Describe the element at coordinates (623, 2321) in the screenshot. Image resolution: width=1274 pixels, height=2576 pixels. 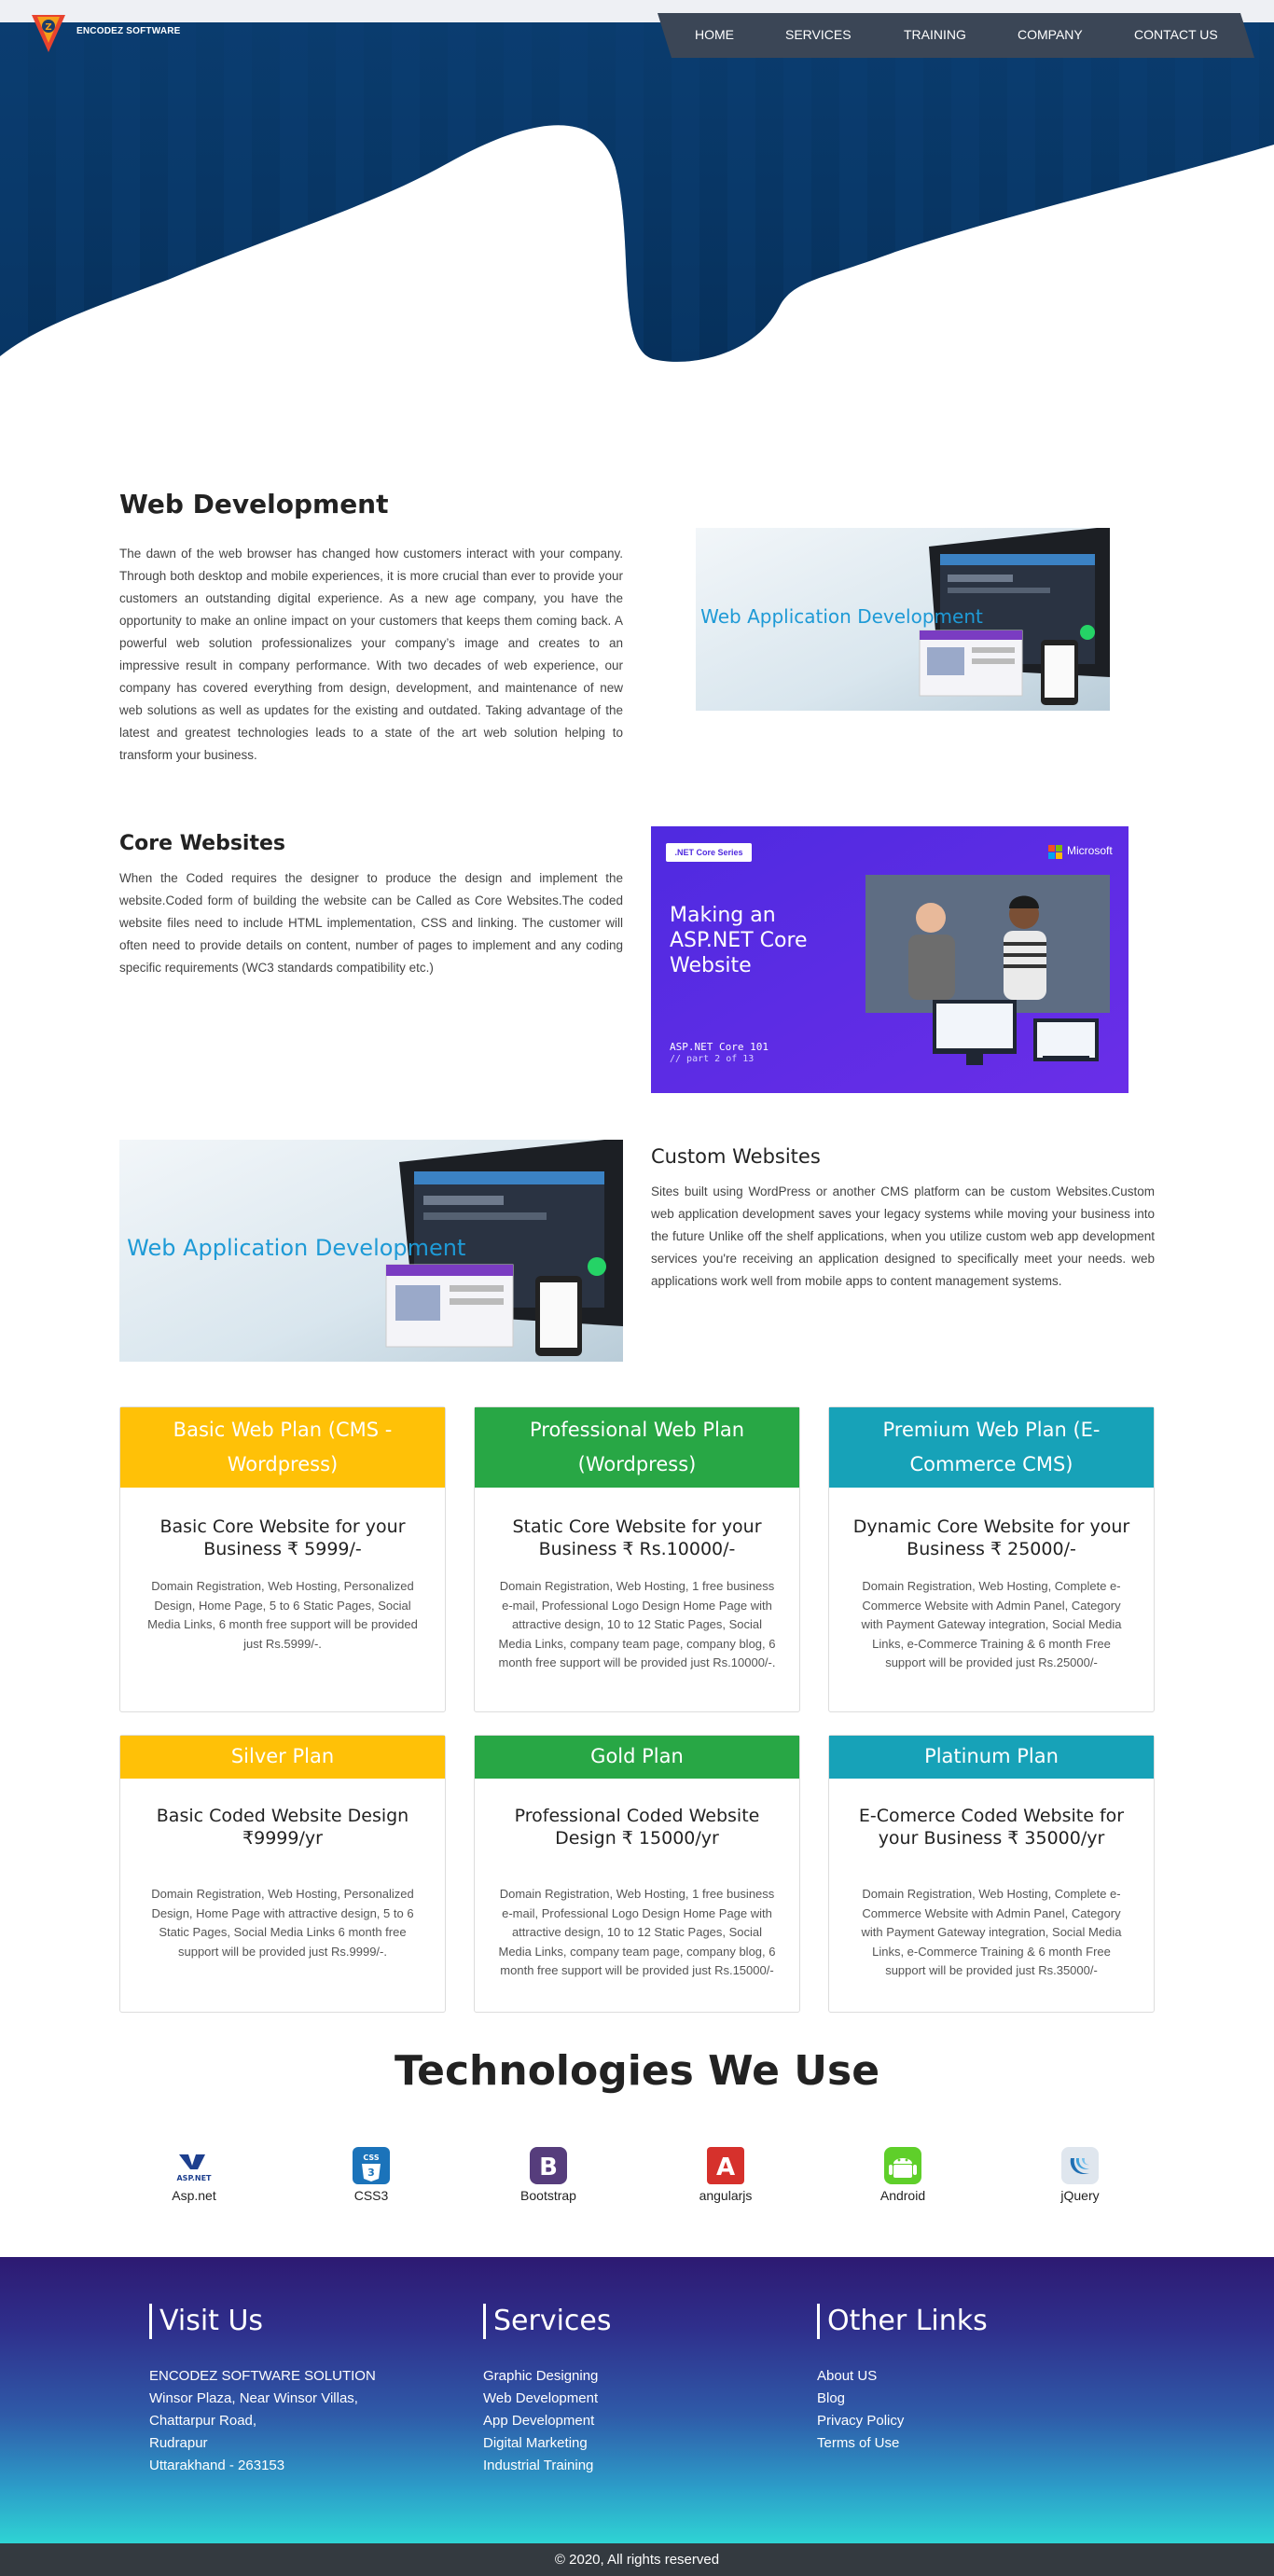
I see `footer-heading: Services` at that location.